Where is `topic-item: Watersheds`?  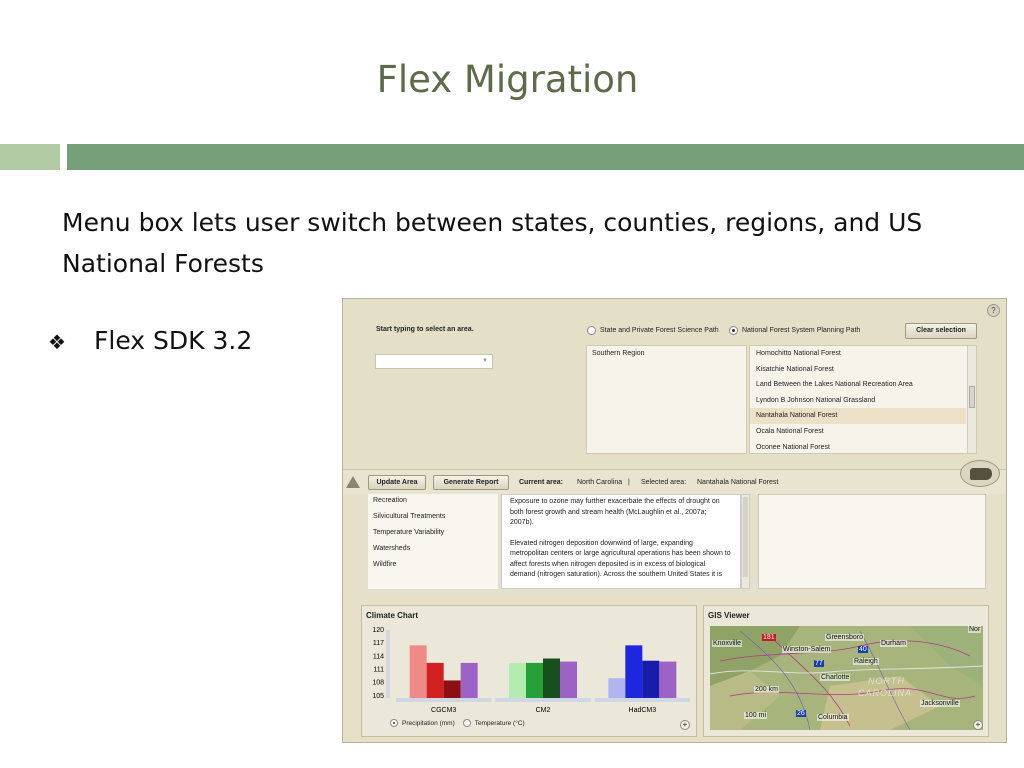 topic-item: Watersheds is located at coordinates (433, 550).